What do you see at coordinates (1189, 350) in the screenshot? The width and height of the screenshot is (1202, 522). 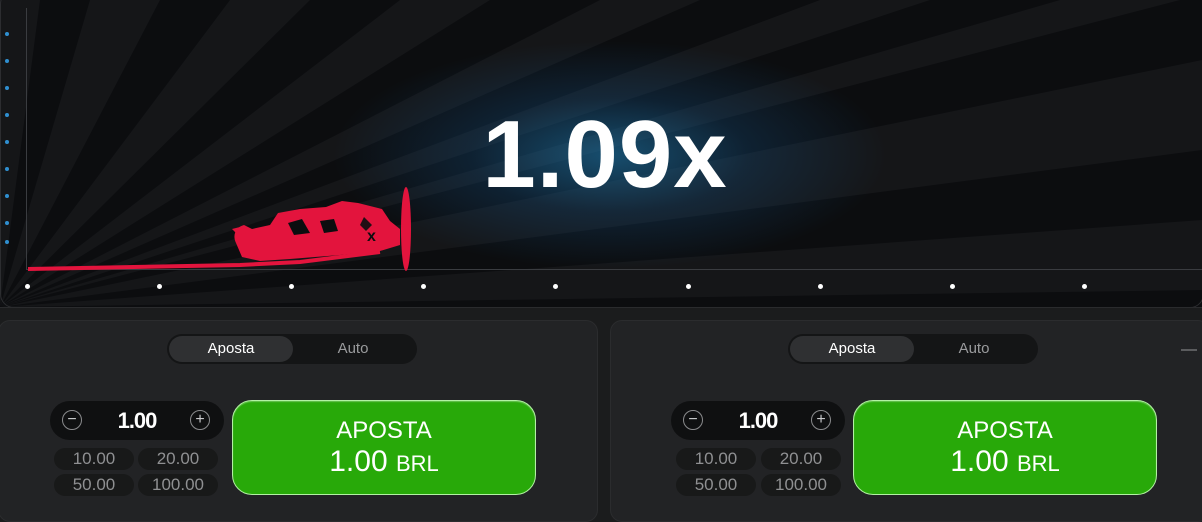 I see `minimize-panel-icon` at bounding box center [1189, 350].